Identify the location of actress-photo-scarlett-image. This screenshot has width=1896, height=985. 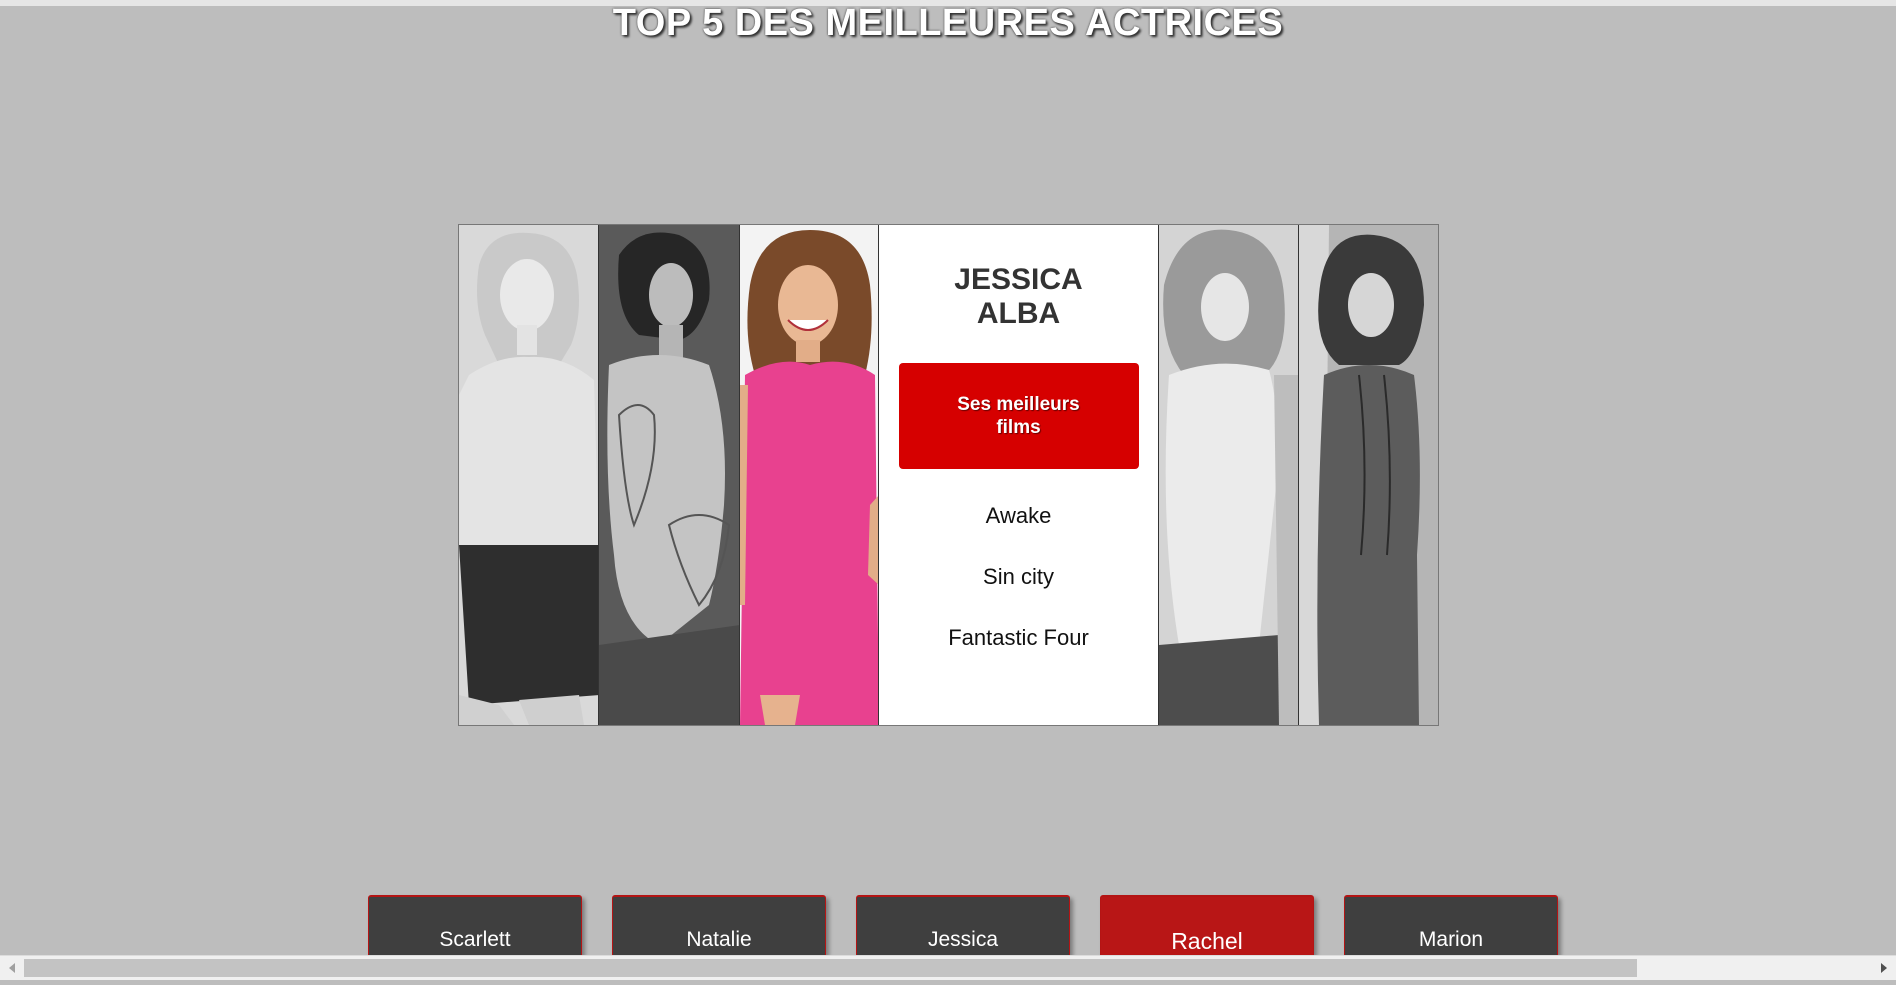
(528, 475).